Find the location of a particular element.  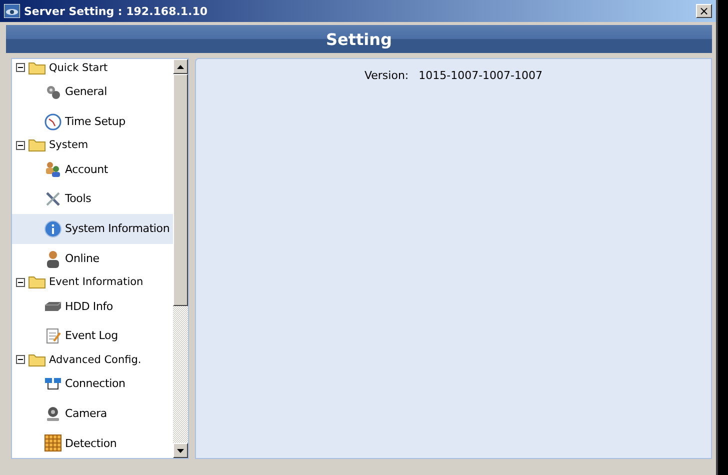

version-label: Version: is located at coordinates (386, 76).